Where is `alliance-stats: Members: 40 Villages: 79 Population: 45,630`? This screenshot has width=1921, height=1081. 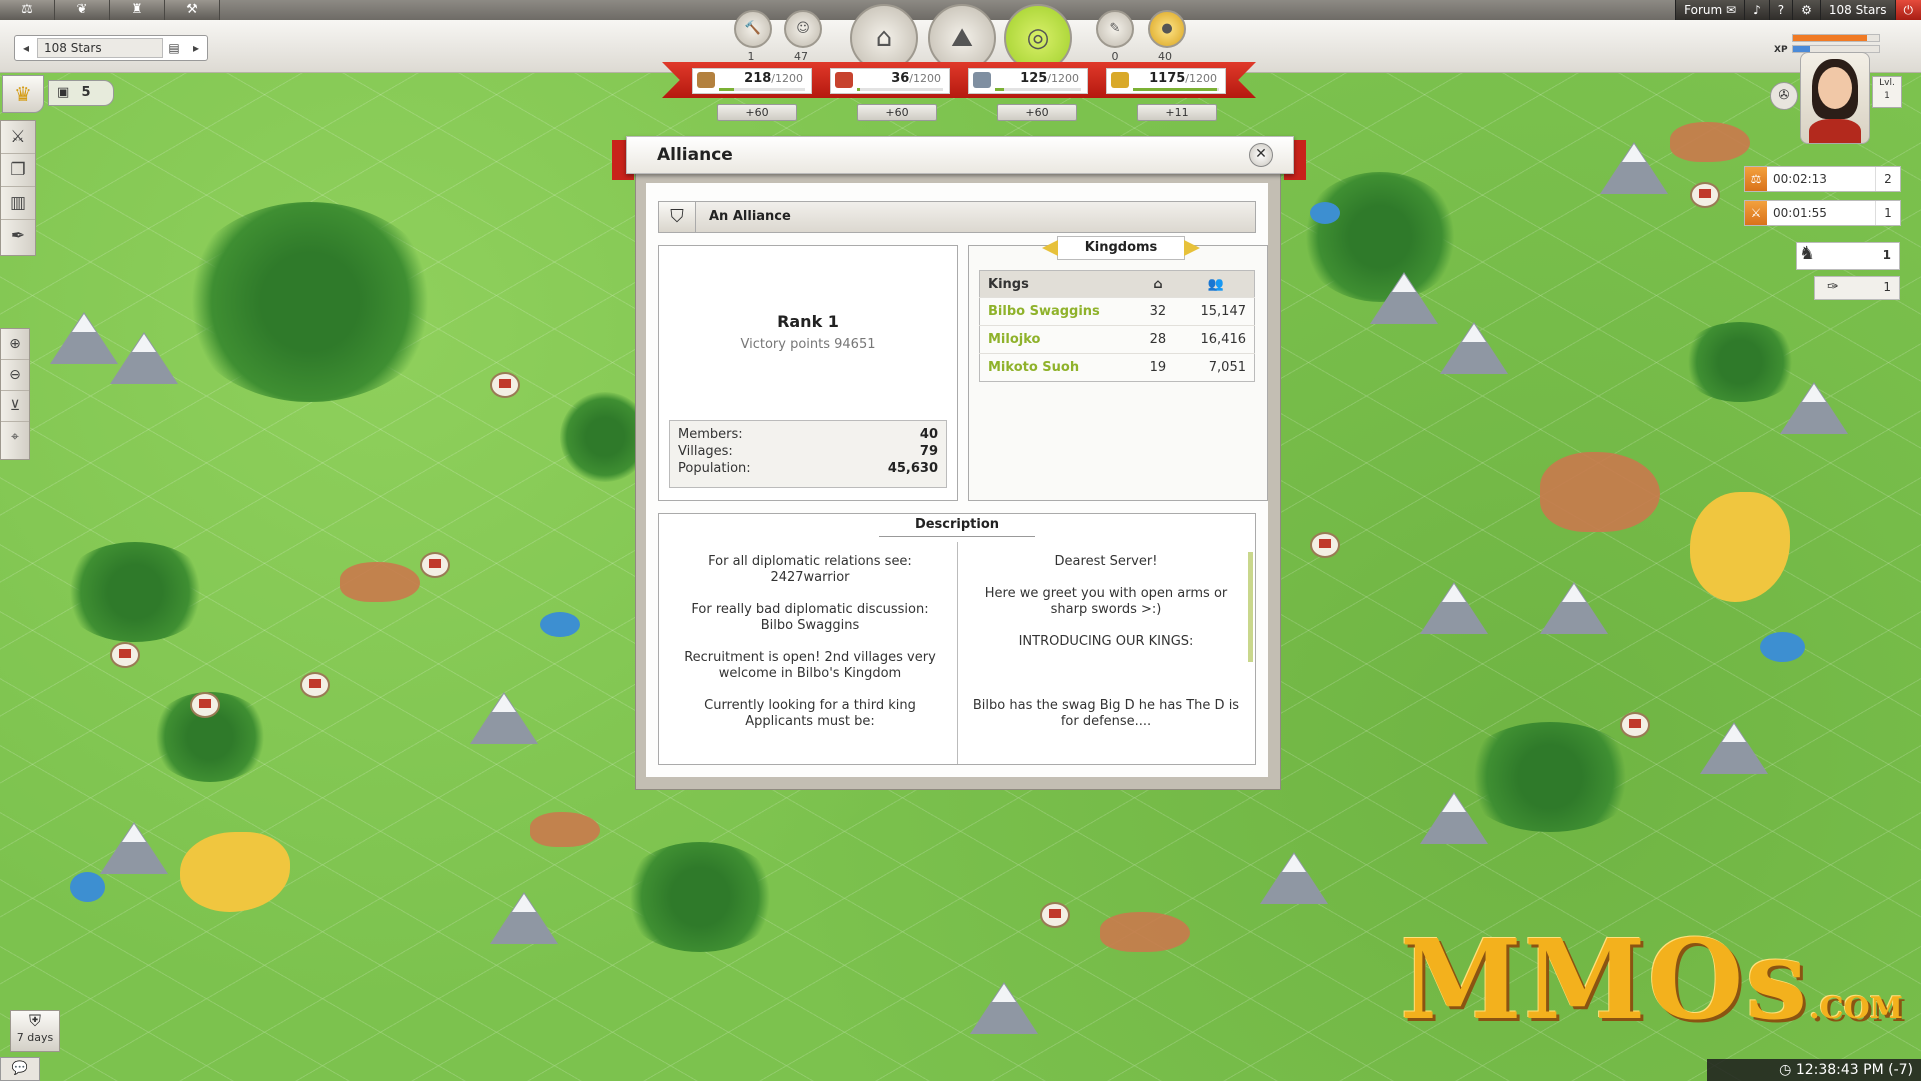
alliance-stats: Members: 40 Villages: 79 Population: 45,630 is located at coordinates (808, 454).